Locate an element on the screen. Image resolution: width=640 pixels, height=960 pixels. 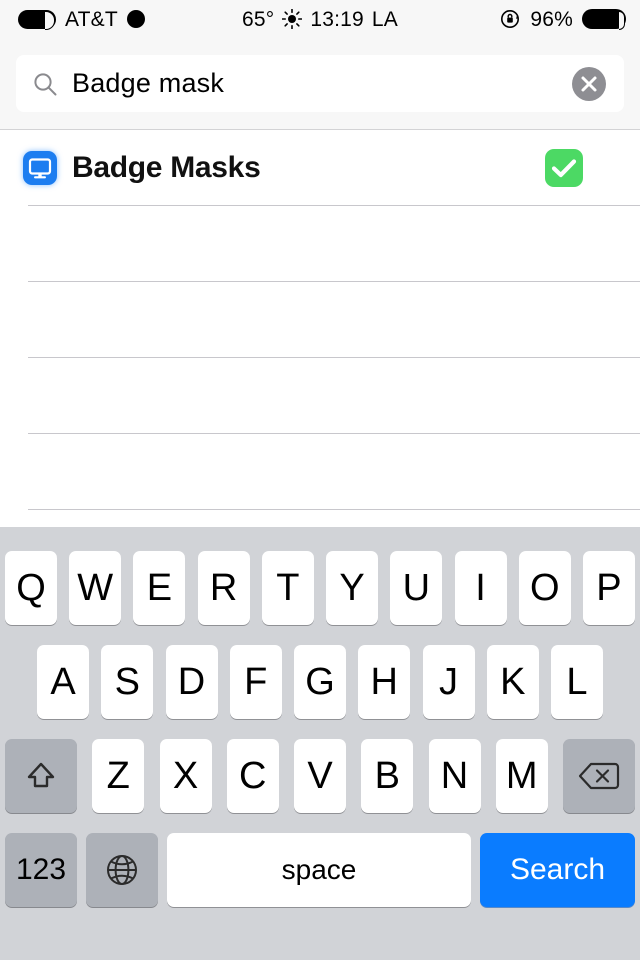
key-j: J is located at coordinates (448, 682).